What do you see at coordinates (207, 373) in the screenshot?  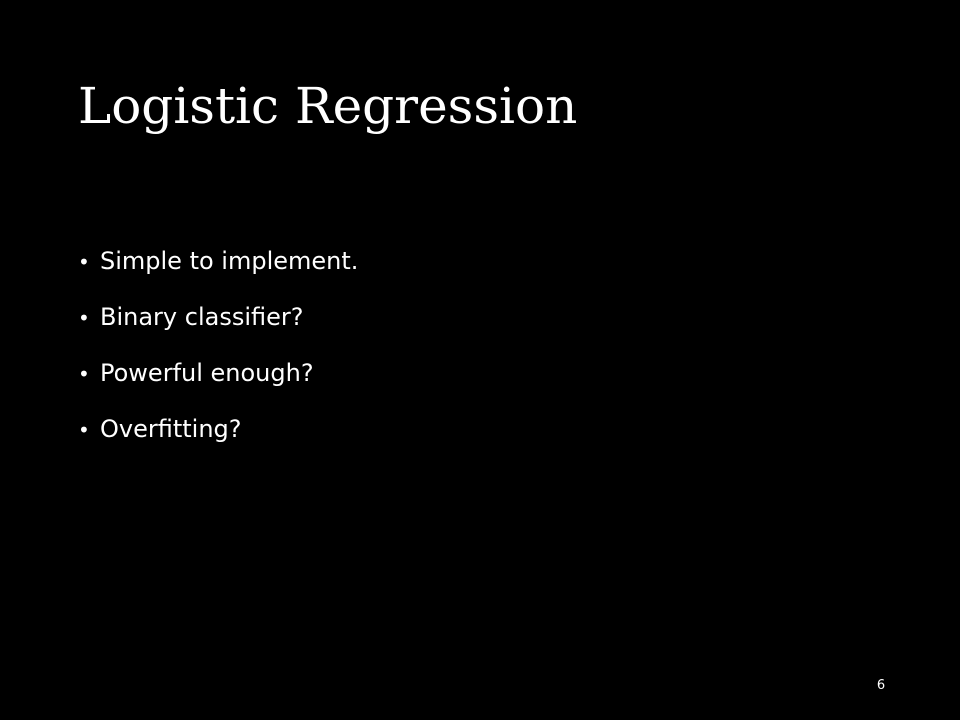 I see `bullet-text: Powerful enough?` at bounding box center [207, 373].